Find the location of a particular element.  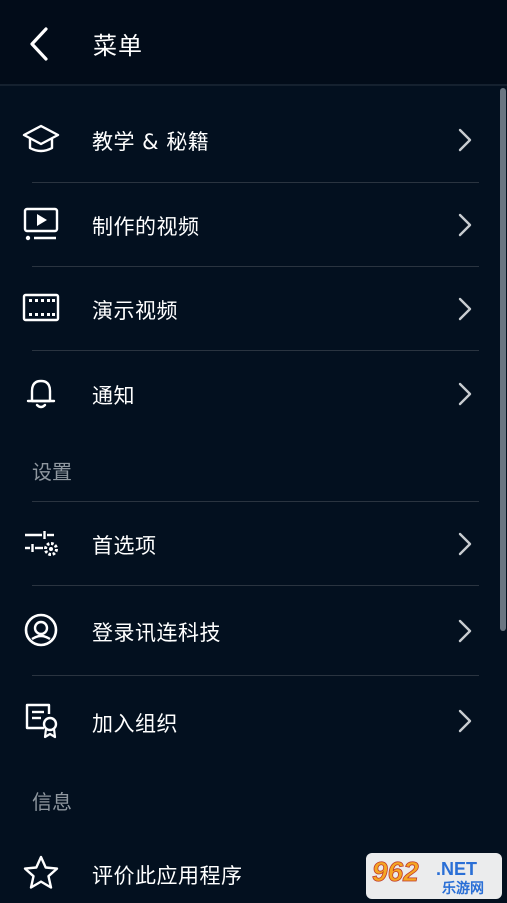

menu-item-preferences-label: 首选项 is located at coordinates (124, 546).